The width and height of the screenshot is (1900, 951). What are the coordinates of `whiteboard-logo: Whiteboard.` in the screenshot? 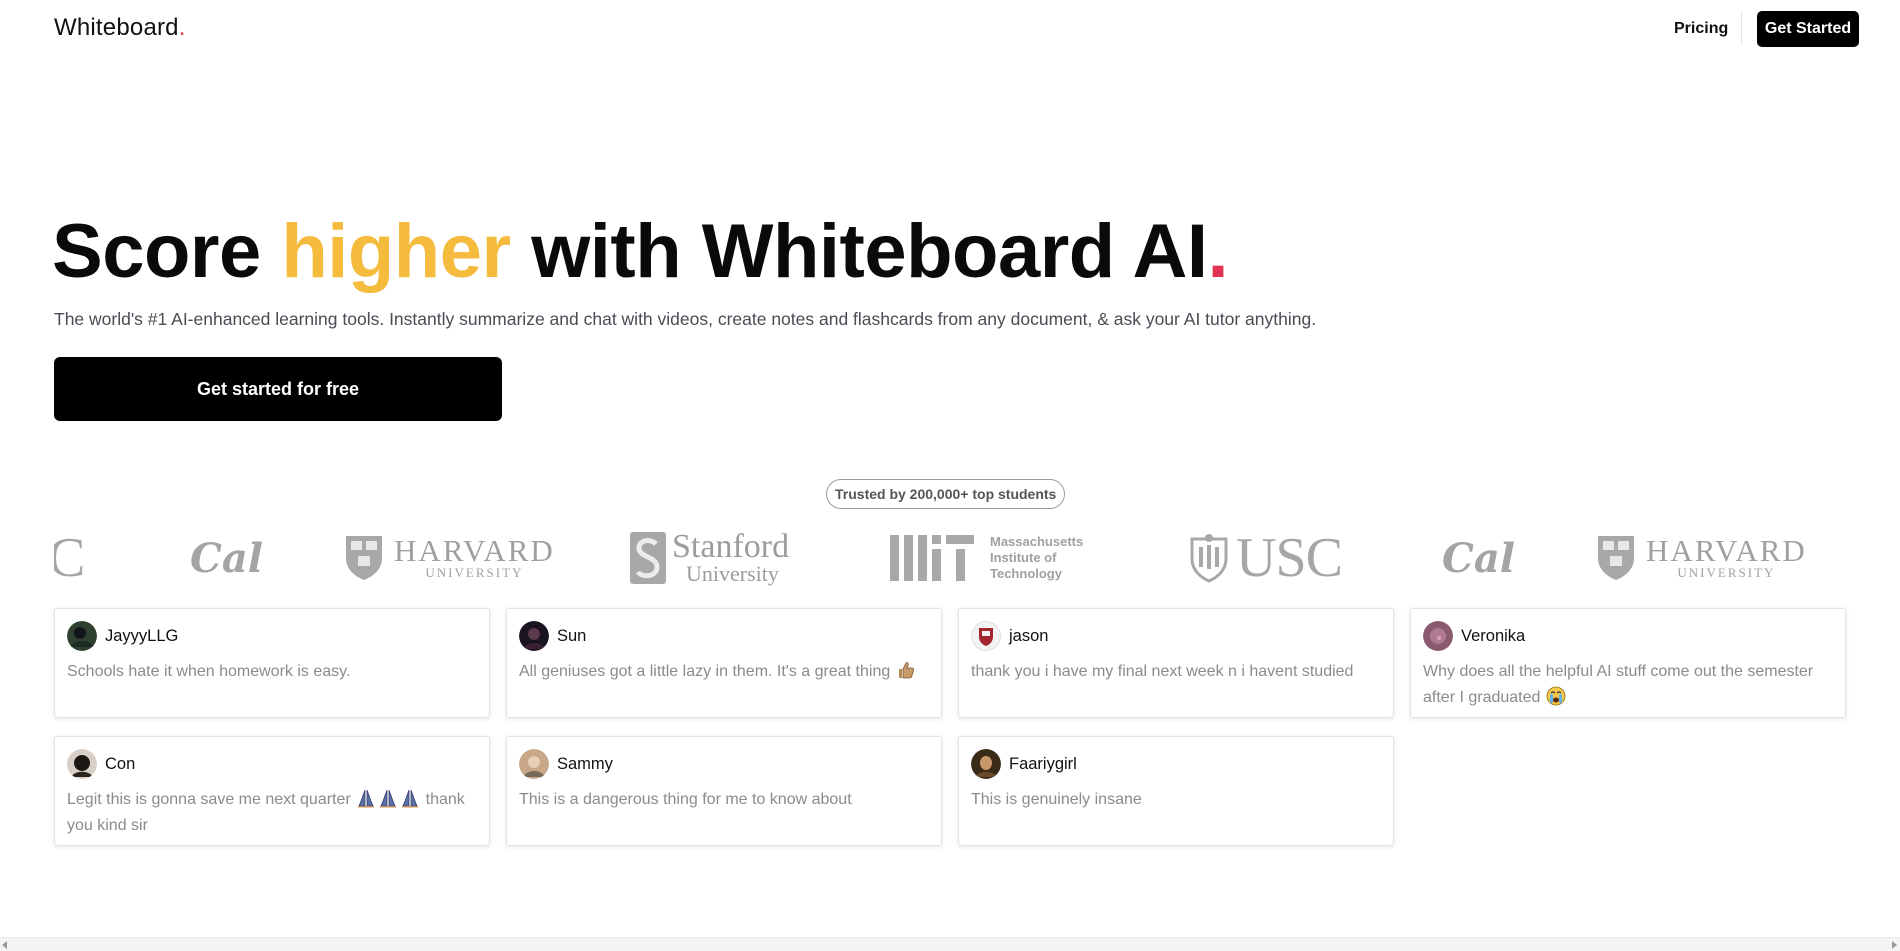 It's located at (120, 28).